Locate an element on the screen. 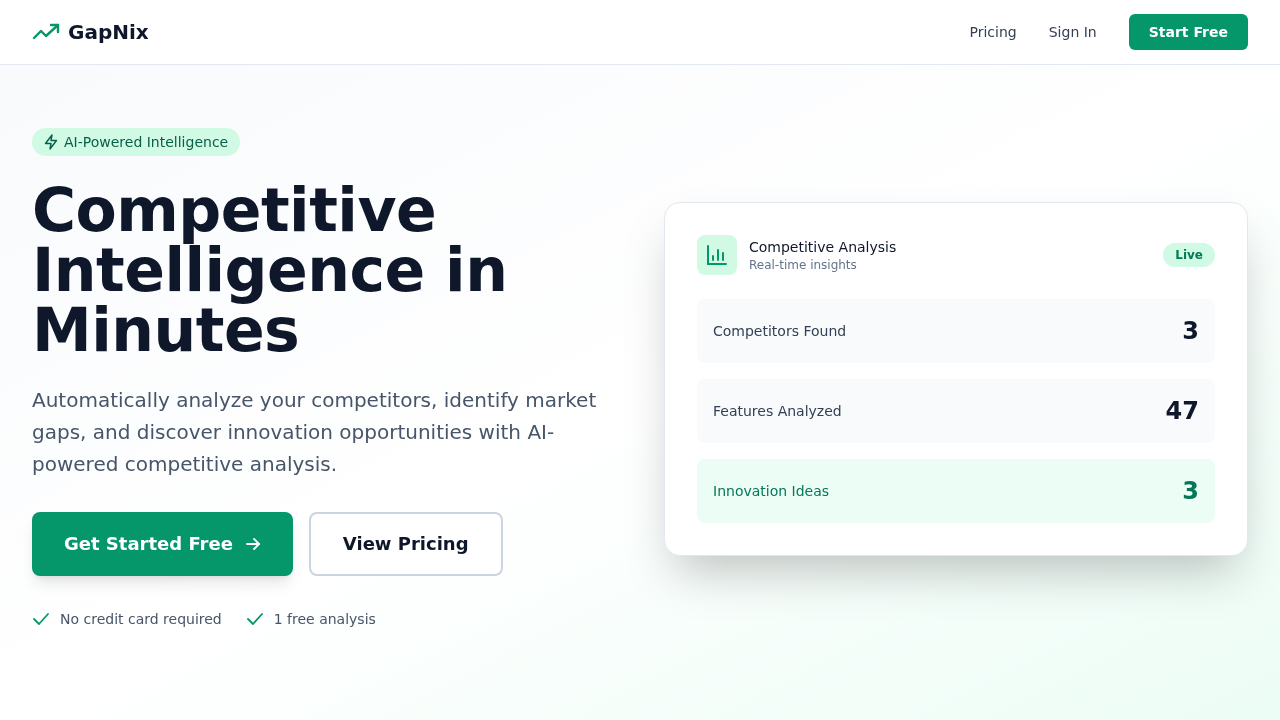 The height and width of the screenshot is (720, 1280). stat-label: Innovation Ideas is located at coordinates (771, 491).